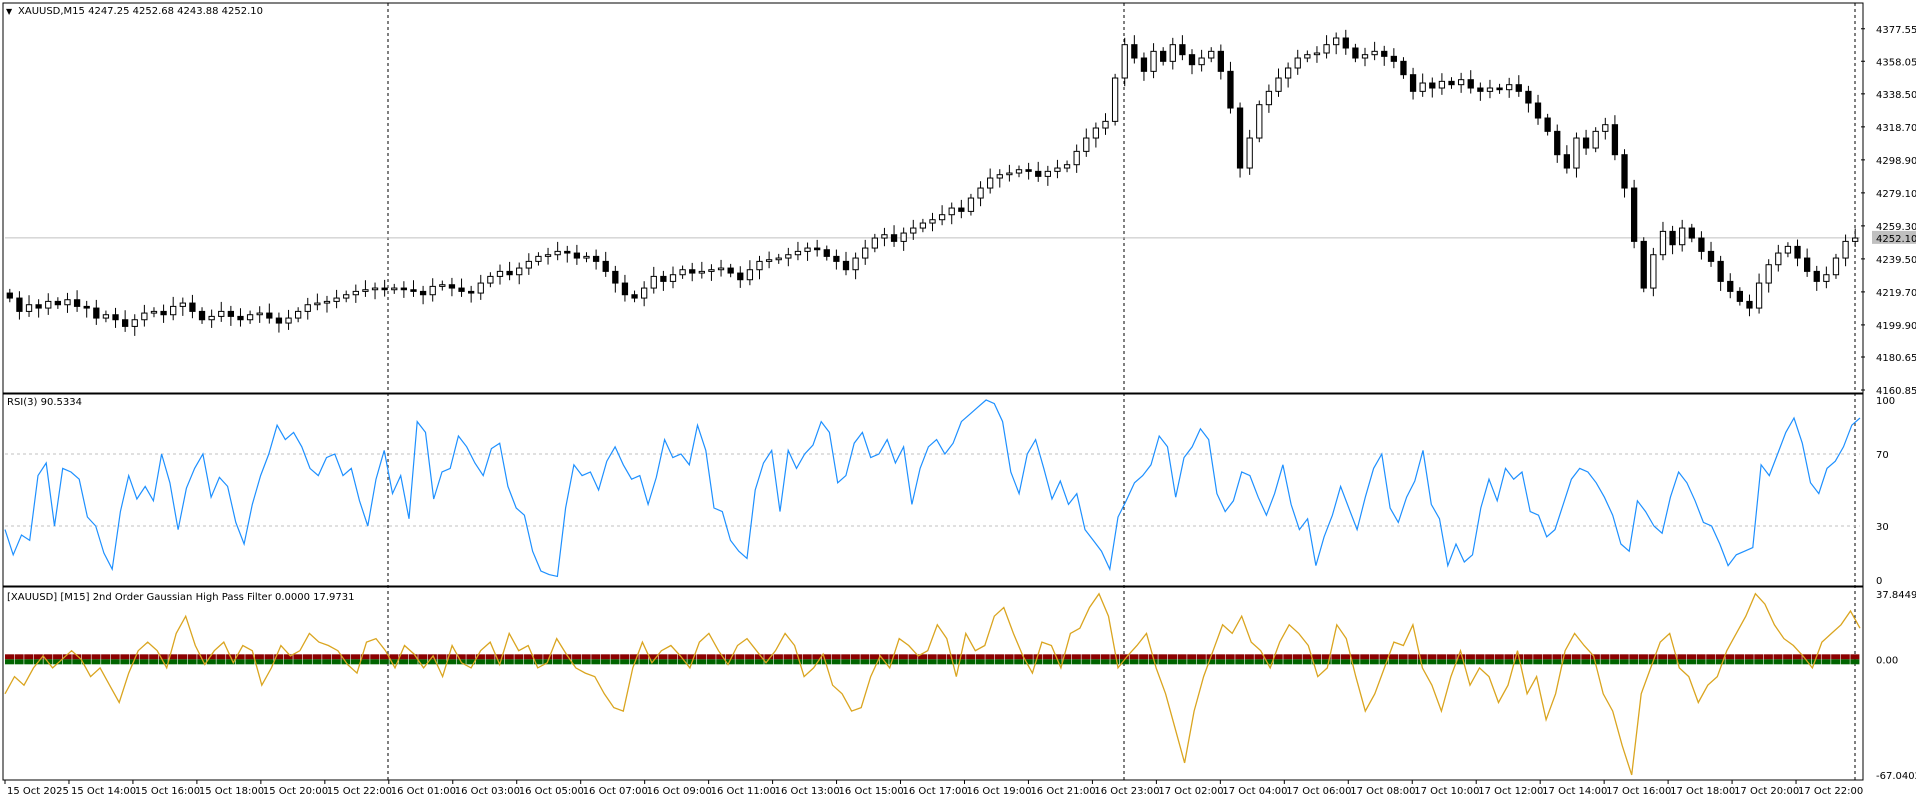 Image resolution: width=1916 pixels, height=800 pixels. Describe the element at coordinates (1254, 791) in the screenshot. I see `time-tick-label: 17 Oct 04:00` at that location.